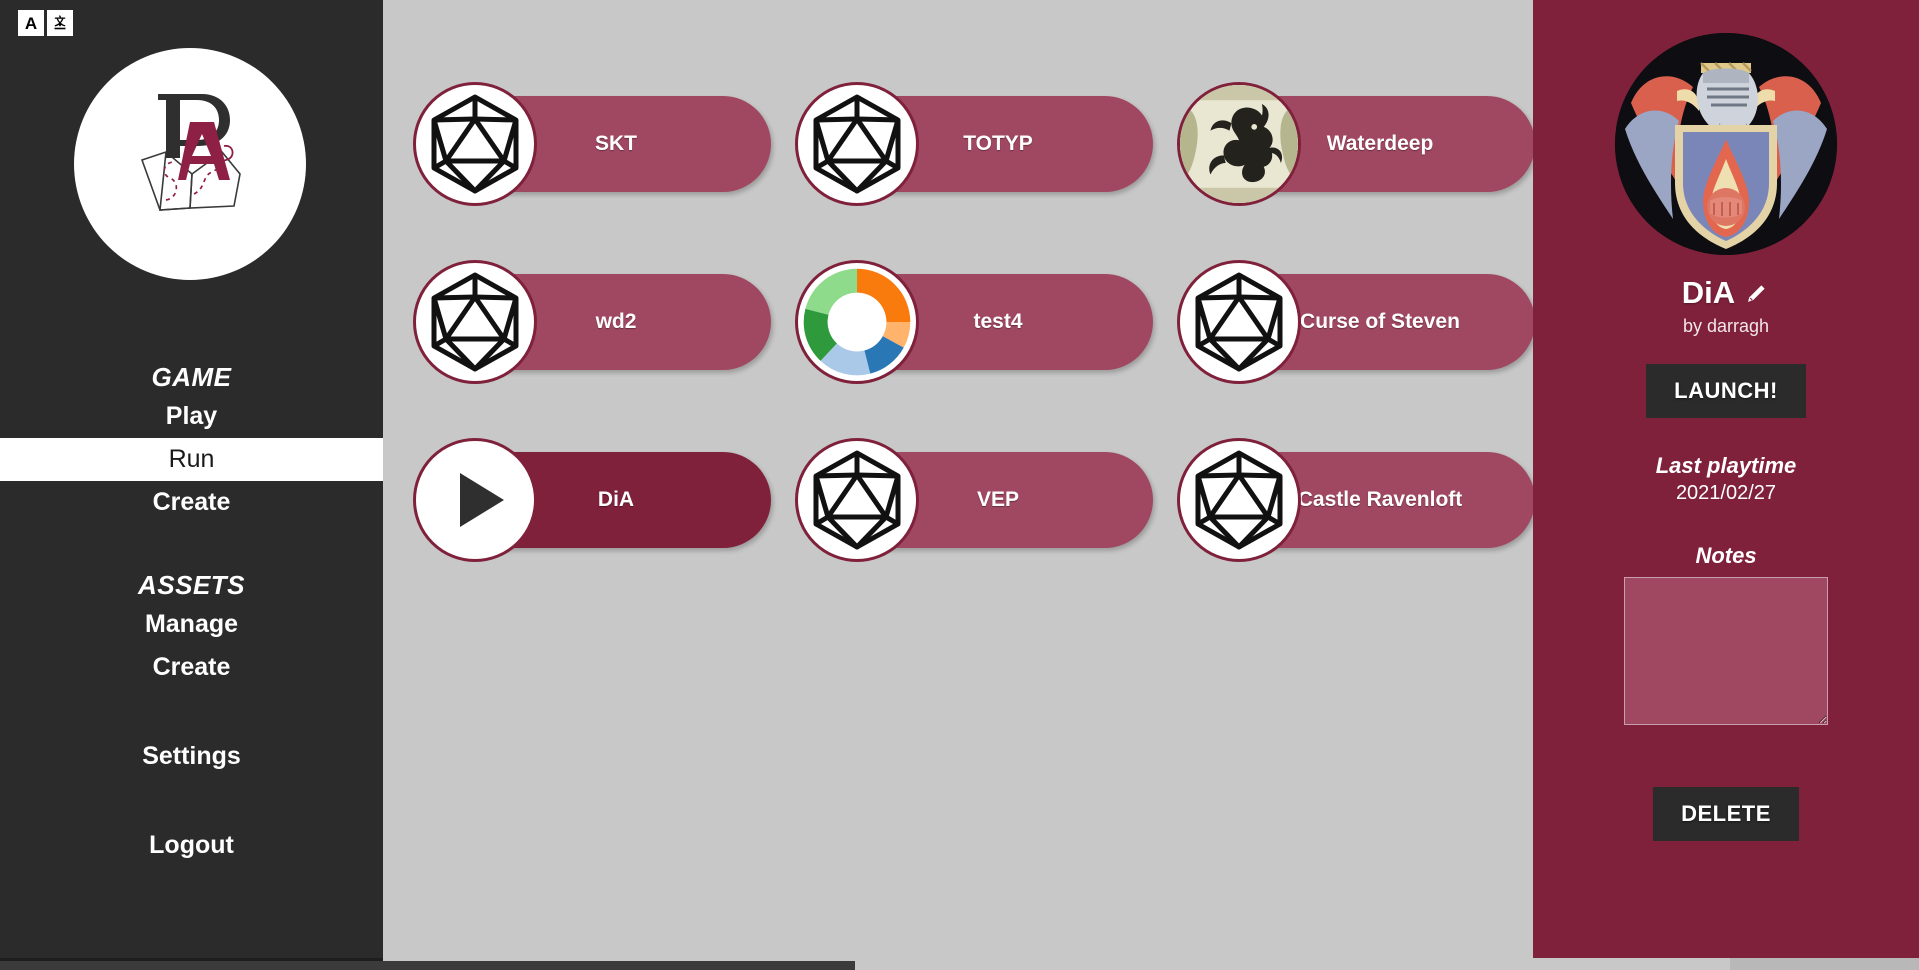  I want to click on page-title: DiA, so click(1708, 292).